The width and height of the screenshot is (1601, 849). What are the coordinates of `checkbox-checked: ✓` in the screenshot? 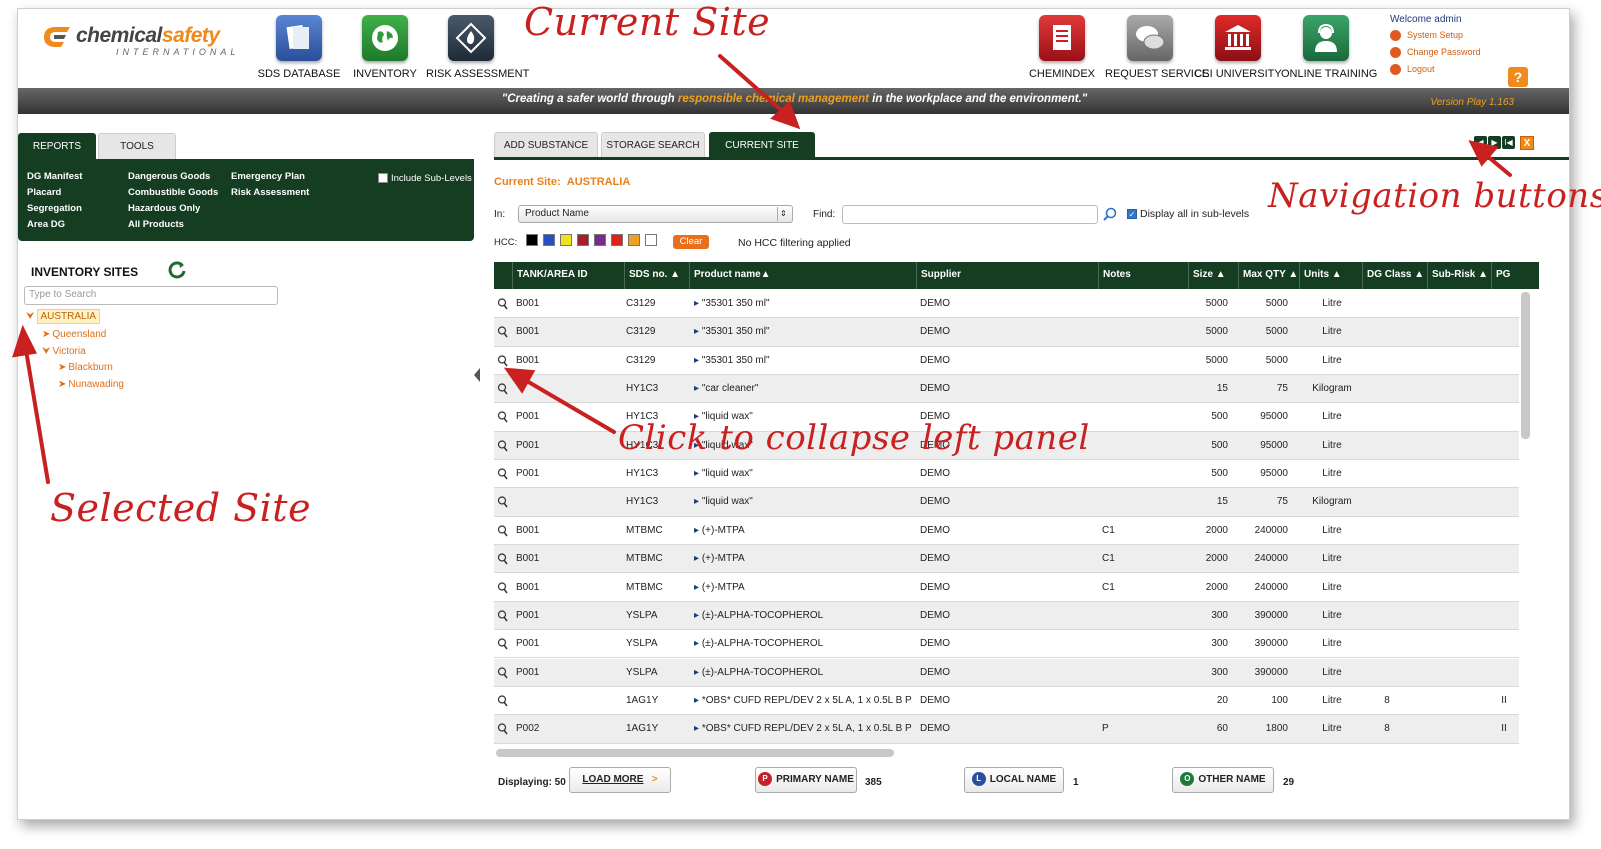 It's located at (1132, 214).